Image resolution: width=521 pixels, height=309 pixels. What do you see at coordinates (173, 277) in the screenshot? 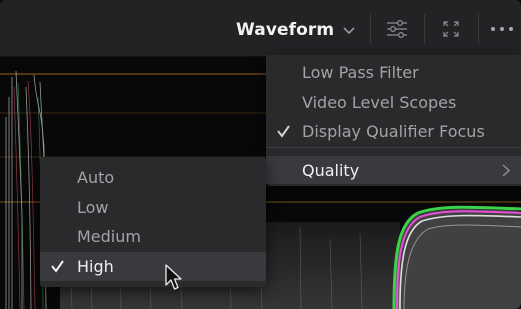
I see `mouse-cursor-icon` at bounding box center [173, 277].